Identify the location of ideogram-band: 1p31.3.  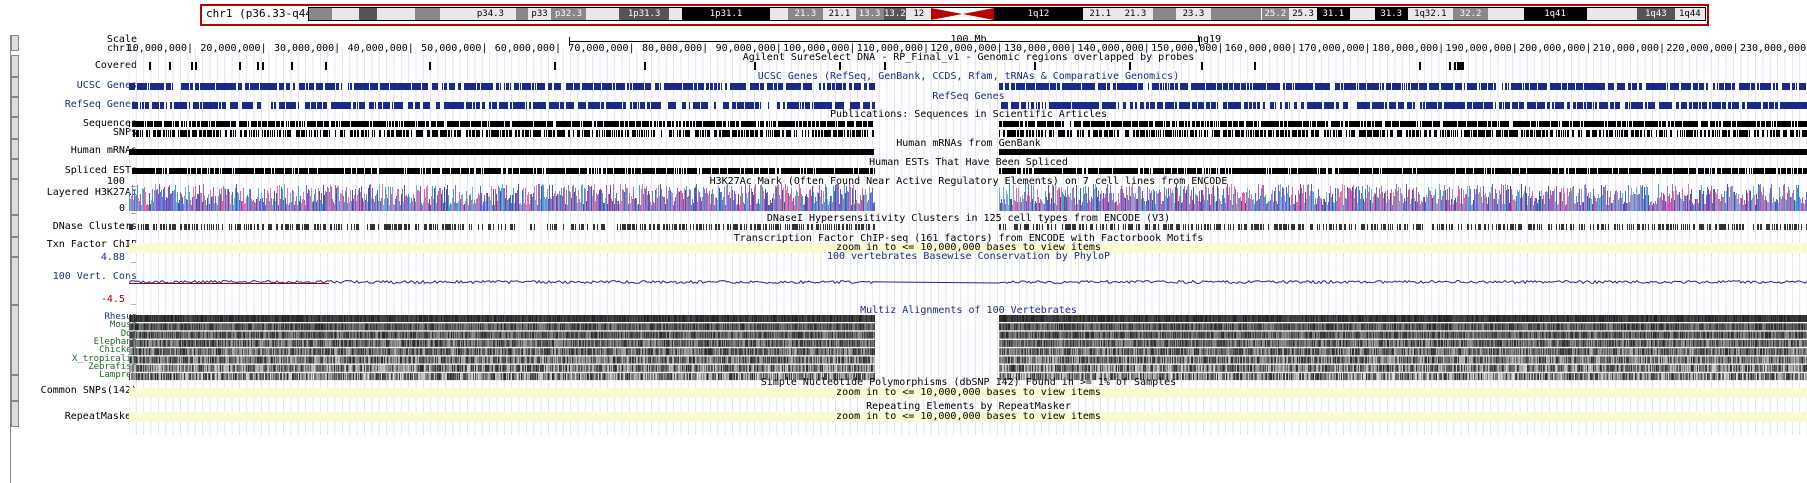
(644, 14).